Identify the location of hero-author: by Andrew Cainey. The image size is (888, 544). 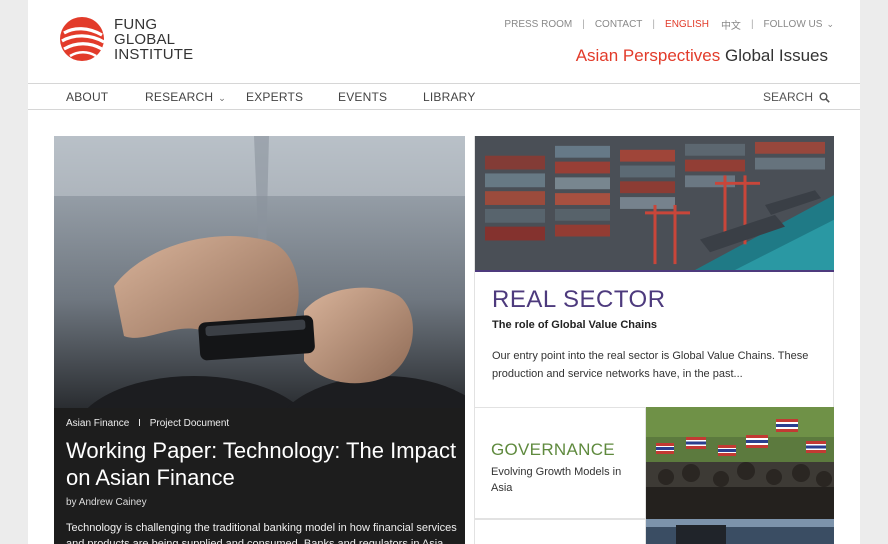
(106, 502).